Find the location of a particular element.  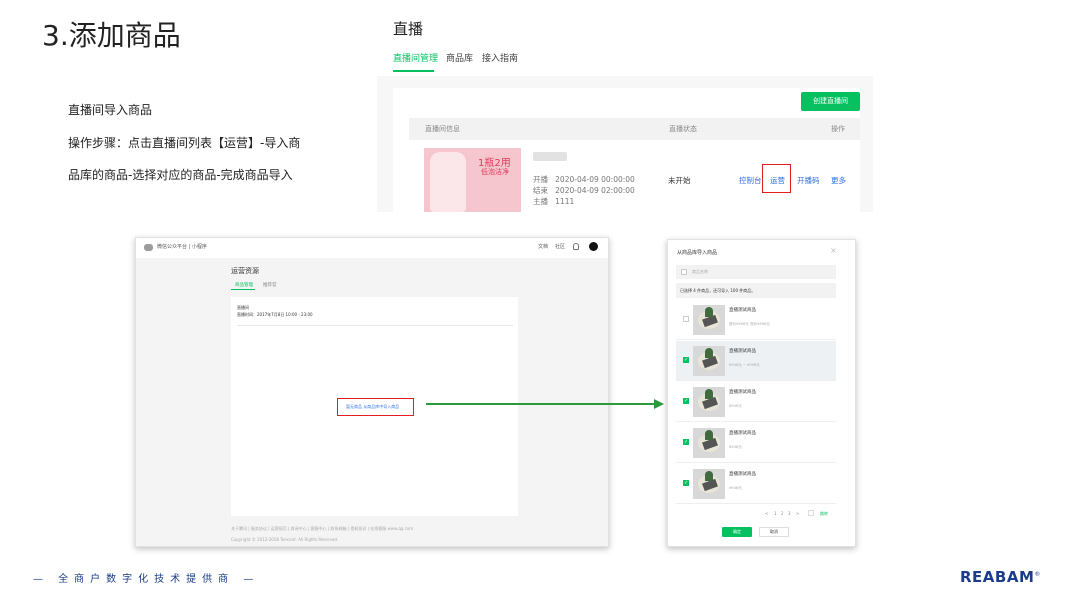

create-live-room-button: 创建直播间 is located at coordinates (830, 101).